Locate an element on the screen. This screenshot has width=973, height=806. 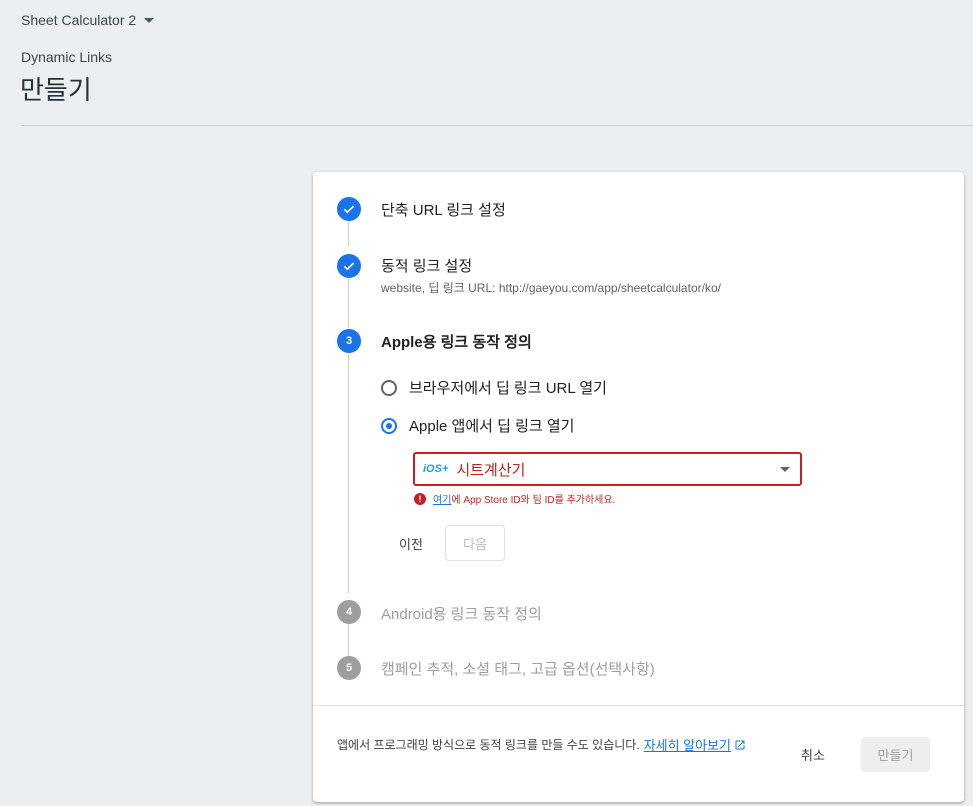
step-2-check-icon is located at coordinates (349, 266).